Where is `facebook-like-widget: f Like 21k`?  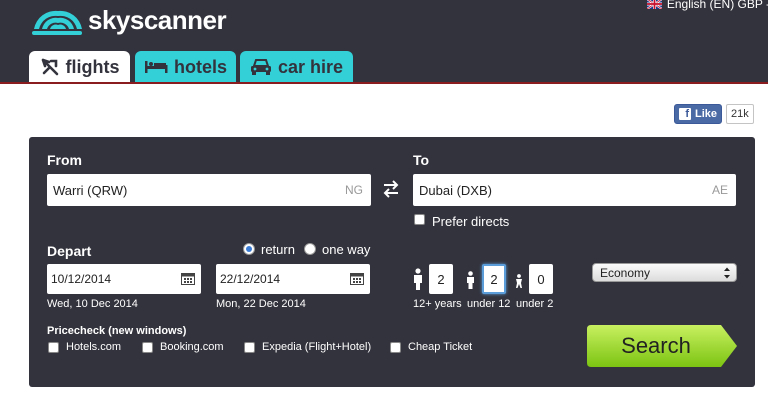
facebook-like-widget: f Like 21k is located at coordinates (714, 114).